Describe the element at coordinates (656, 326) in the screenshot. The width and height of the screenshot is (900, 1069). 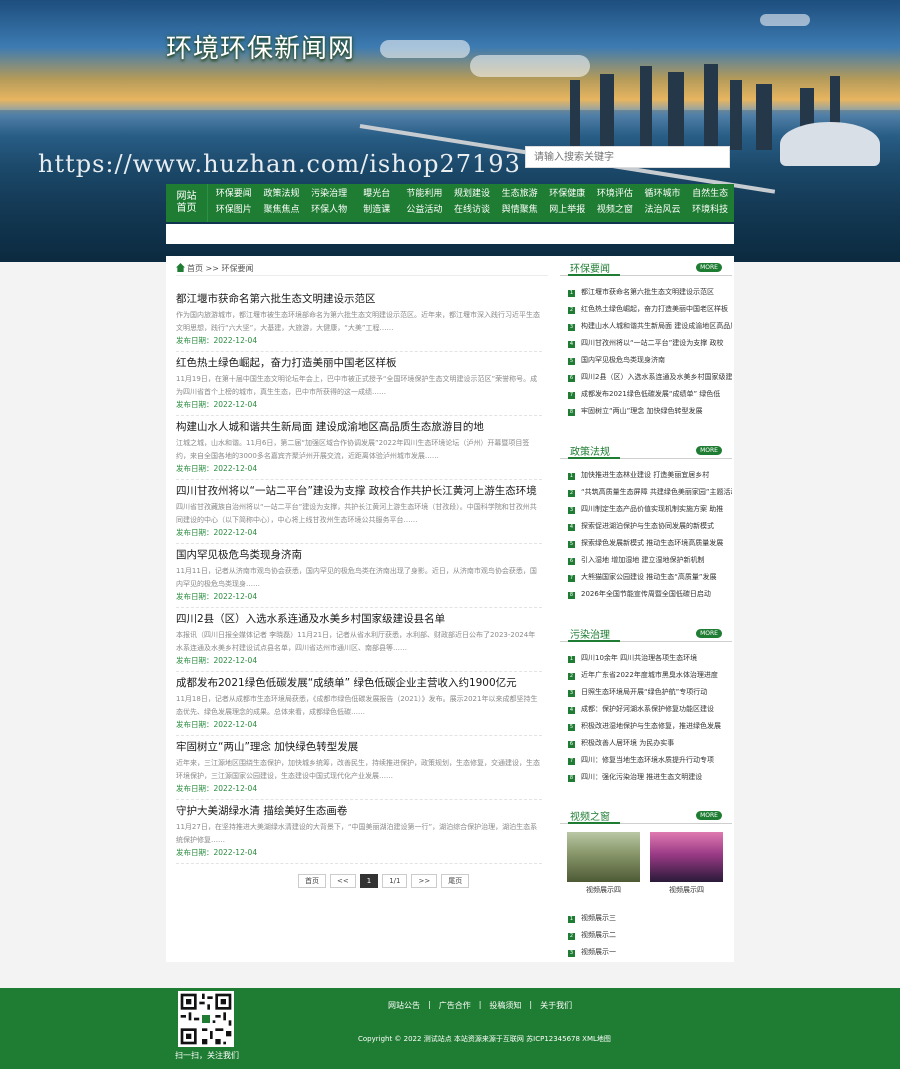
I see `sidebar-item-link: 构建山水人城和谐共生新局面 建设成渝地区高品质` at that location.